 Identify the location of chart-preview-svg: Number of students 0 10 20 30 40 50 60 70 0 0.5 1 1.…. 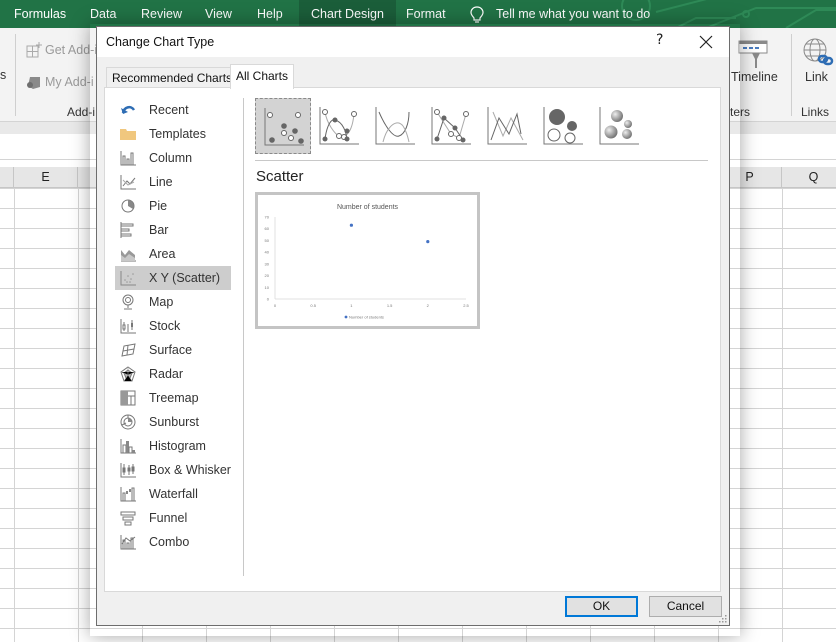
(367, 262).